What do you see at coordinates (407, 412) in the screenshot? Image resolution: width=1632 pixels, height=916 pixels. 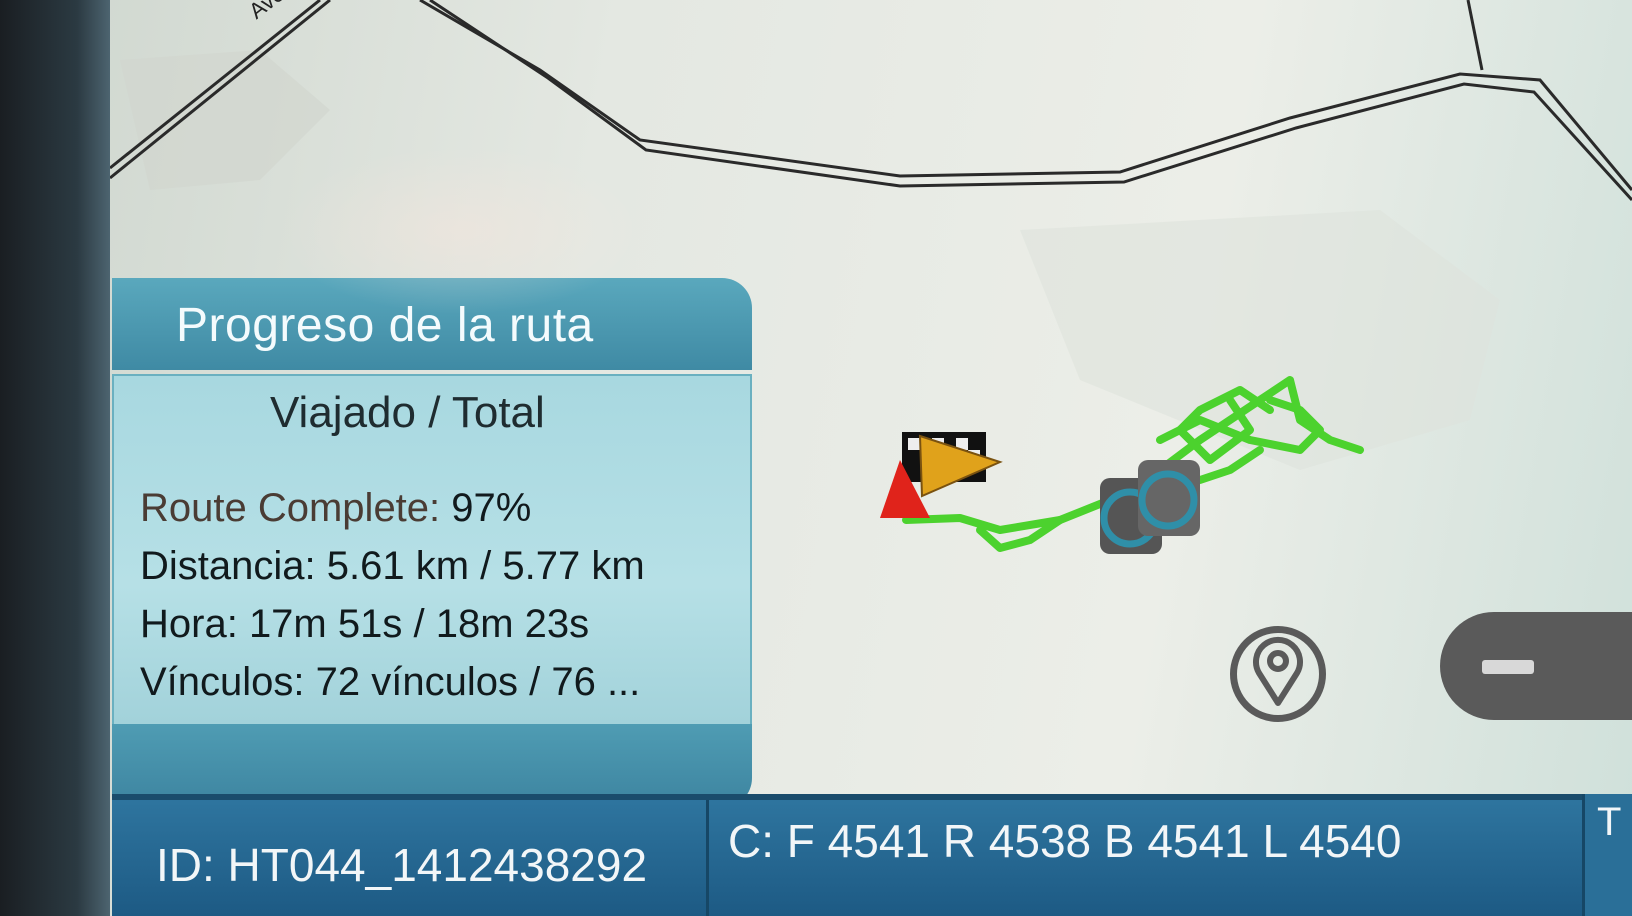 I see `column-header: Viajado / Total` at bounding box center [407, 412].